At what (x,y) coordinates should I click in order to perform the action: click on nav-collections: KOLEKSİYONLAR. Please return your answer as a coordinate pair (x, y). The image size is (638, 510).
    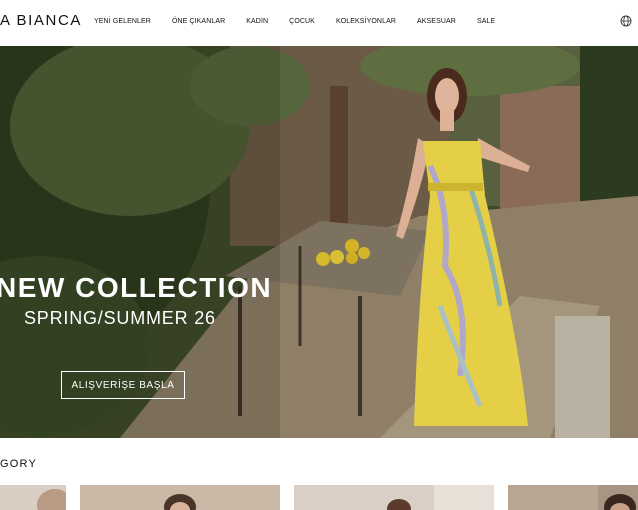
    Looking at the image, I should click on (366, 21).